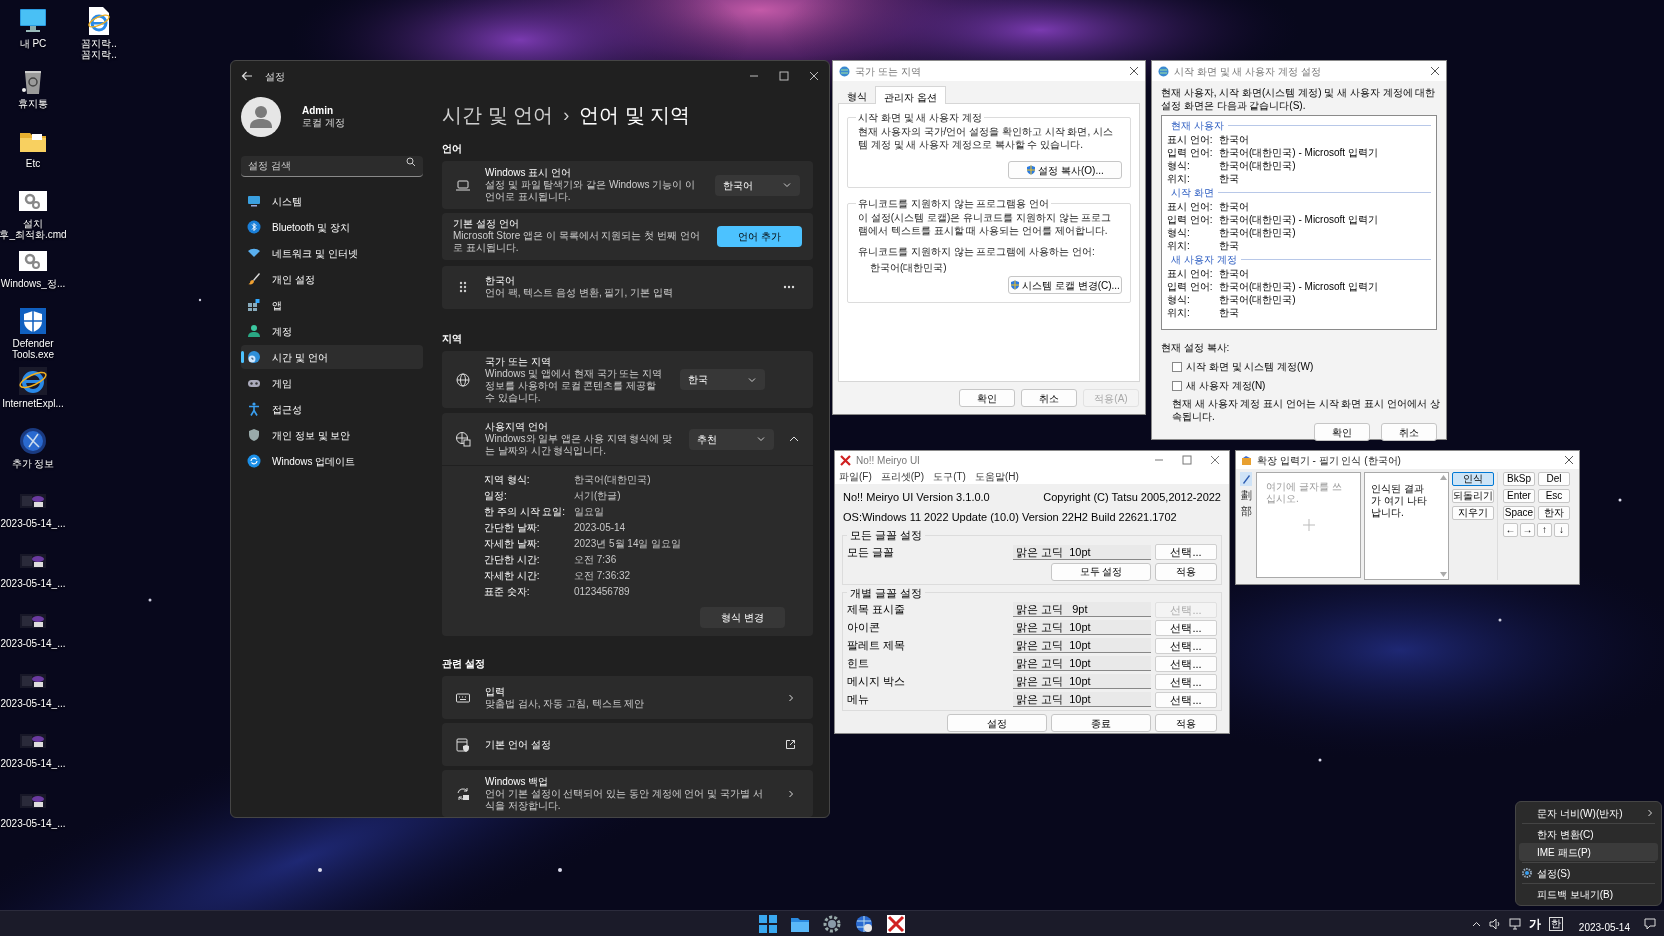 The image size is (1664, 936). Describe the element at coordinates (627, 698) in the screenshot. I see `settings-card: 입력 맞춤법 검사, 자동 고침, 텍스트 제안` at that location.